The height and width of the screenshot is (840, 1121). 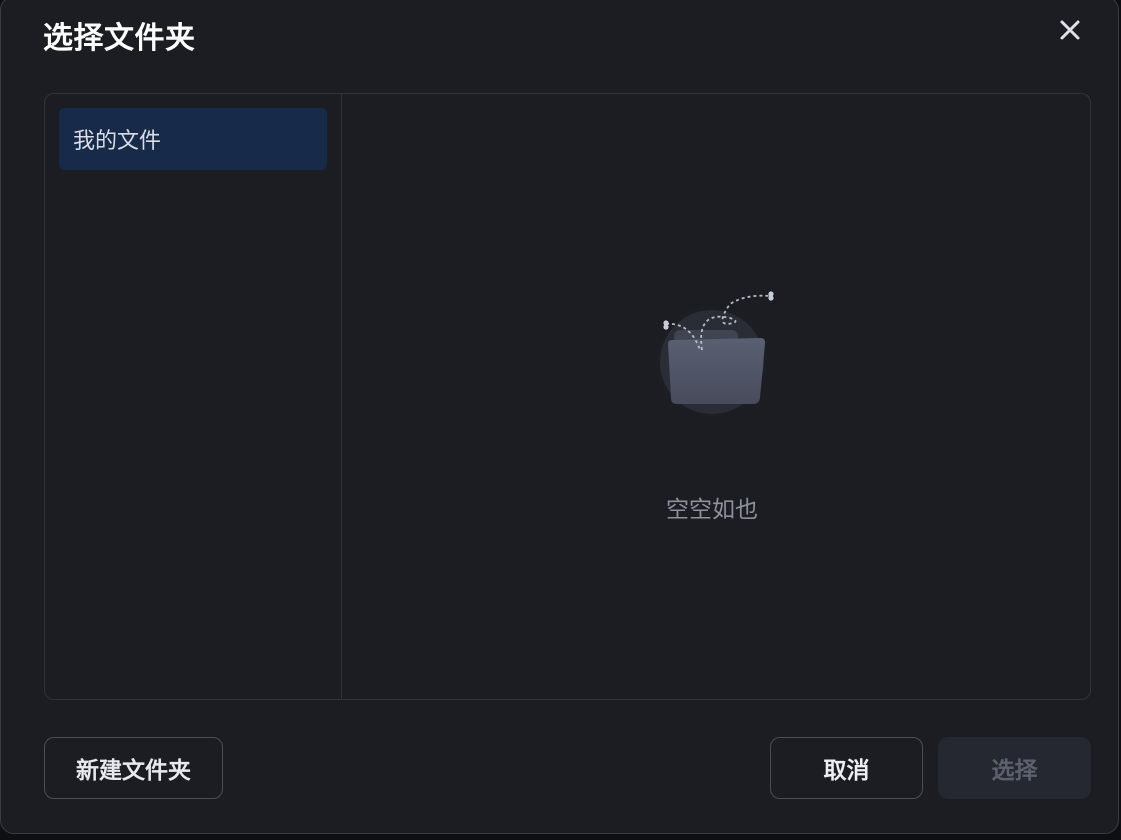 I want to click on new-folder-button: 新建文件夹, so click(x=133, y=768).